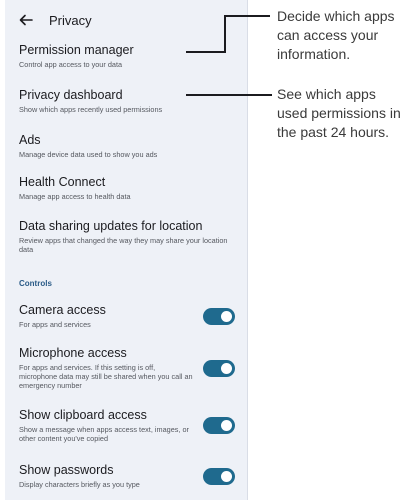 This screenshot has height=500, width=412. I want to click on toggle-subtitle: Display characters briefly as you type, so click(79, 484).